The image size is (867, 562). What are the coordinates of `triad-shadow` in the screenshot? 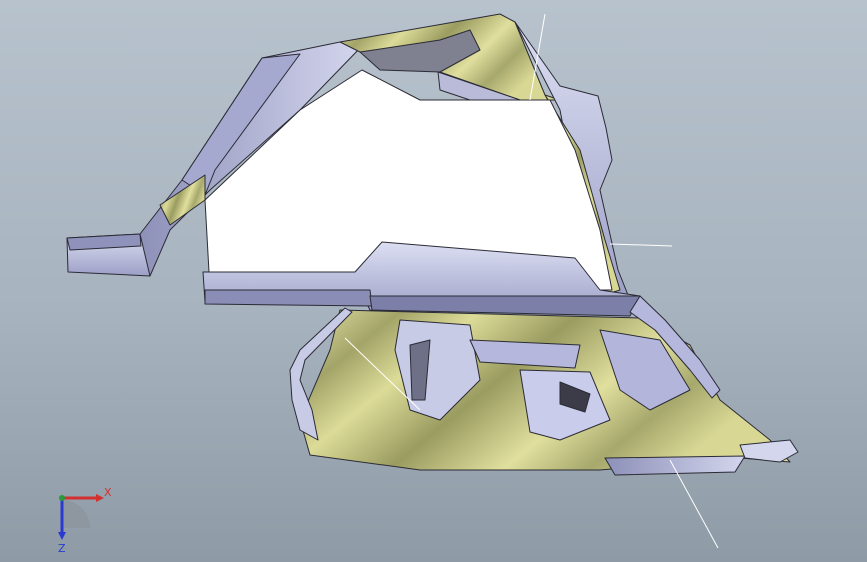 It's located at (76, 514).